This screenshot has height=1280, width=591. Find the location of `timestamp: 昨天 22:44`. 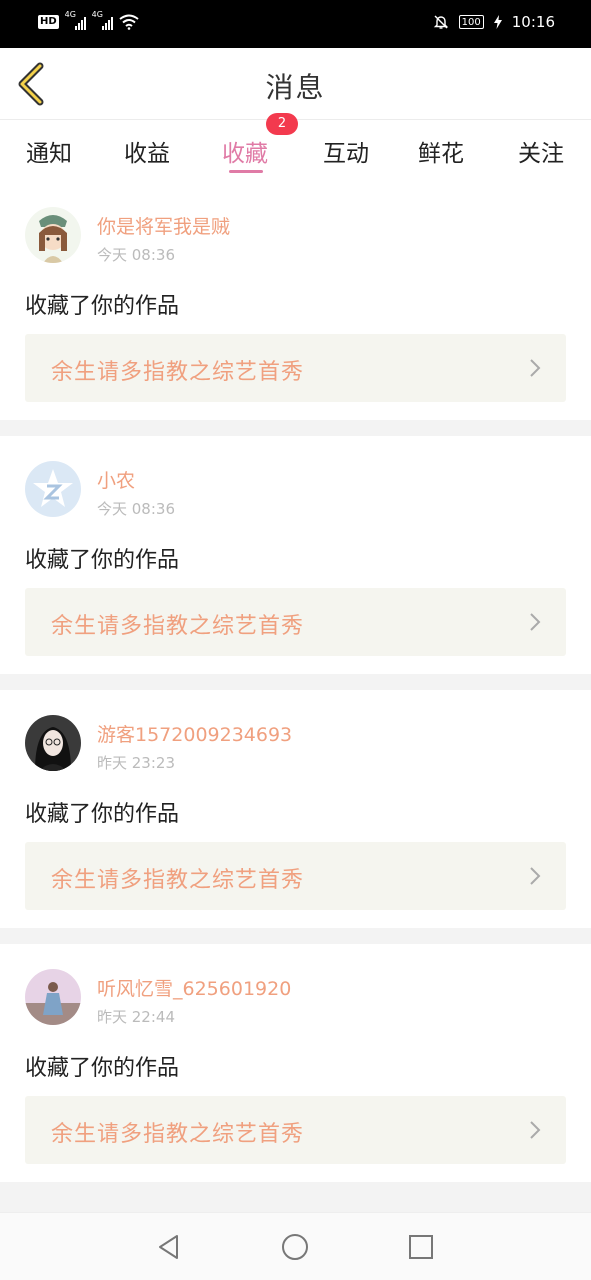

timestamp: 昨天 22:44 is located at coordinates (136, 1017).